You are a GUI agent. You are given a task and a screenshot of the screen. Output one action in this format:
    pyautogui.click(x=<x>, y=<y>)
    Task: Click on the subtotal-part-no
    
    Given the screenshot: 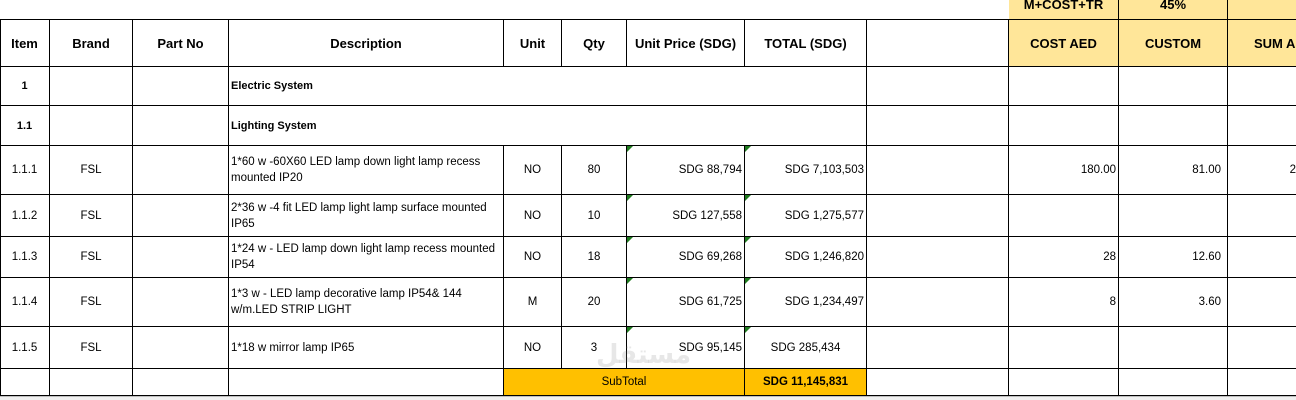 What is the action you would take?
    pyautogui.click(x=181, y=382)
    